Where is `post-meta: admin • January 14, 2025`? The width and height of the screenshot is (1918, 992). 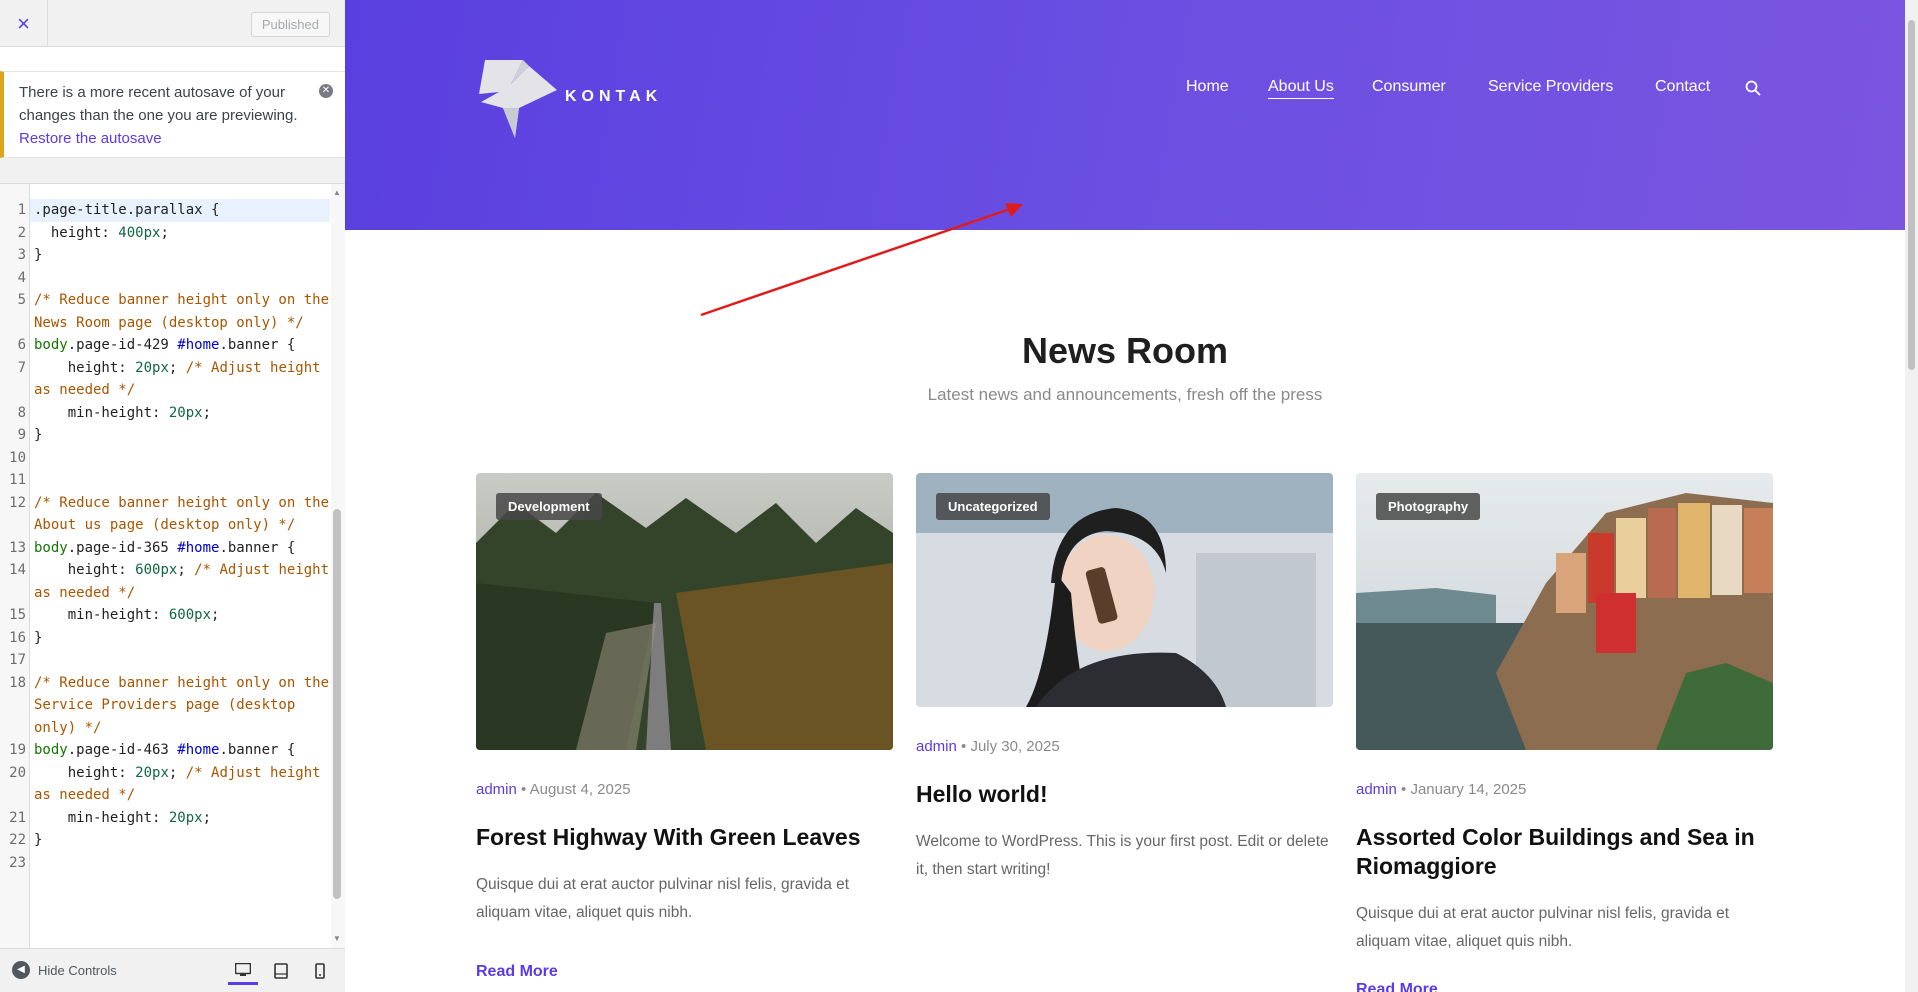
post-meta: admin • January 14, 2025 is located at coordinates (1441, 789).